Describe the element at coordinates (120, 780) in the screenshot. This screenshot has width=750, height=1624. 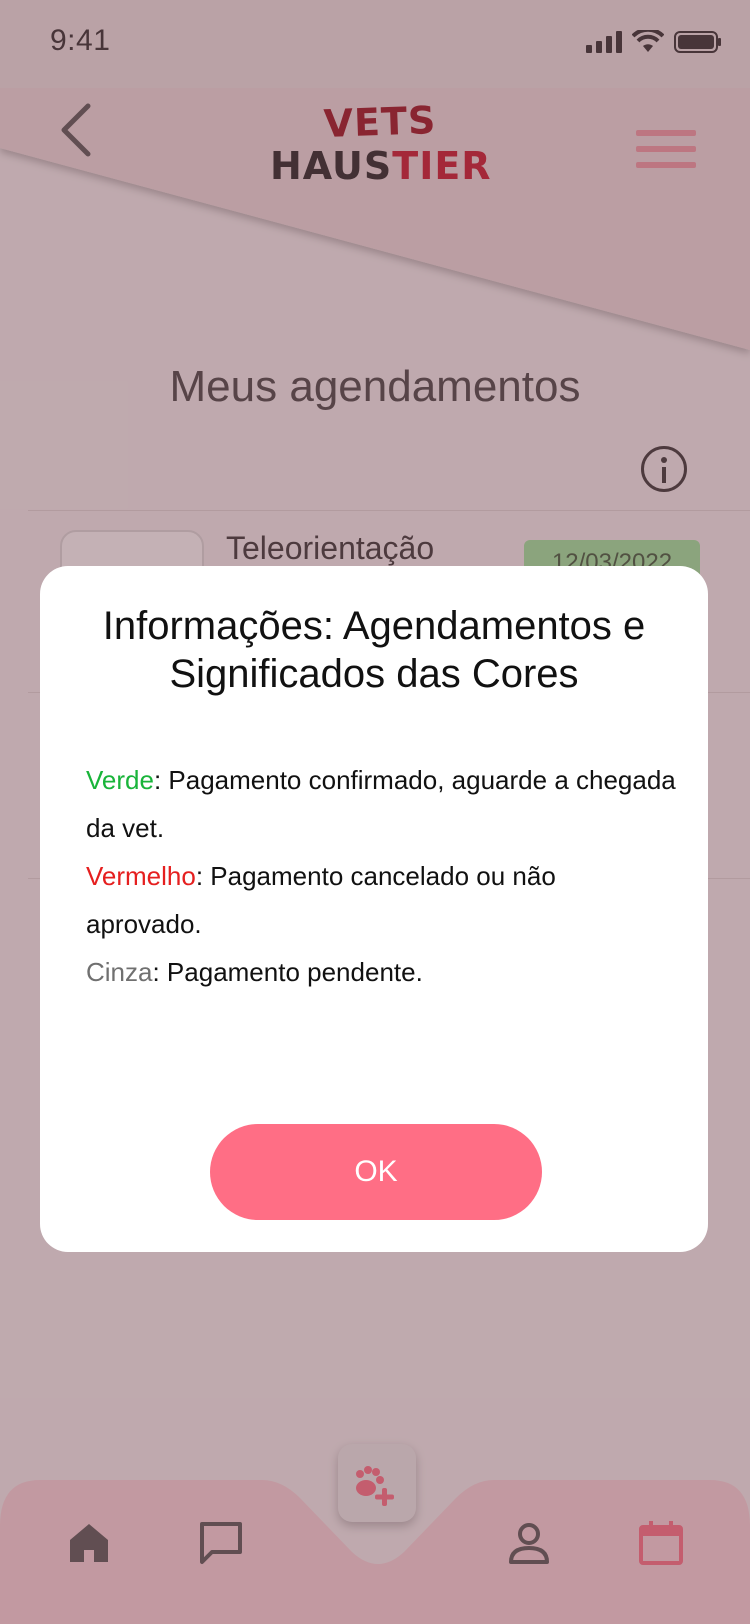
I see `legend-color-green: Verde` at that location.